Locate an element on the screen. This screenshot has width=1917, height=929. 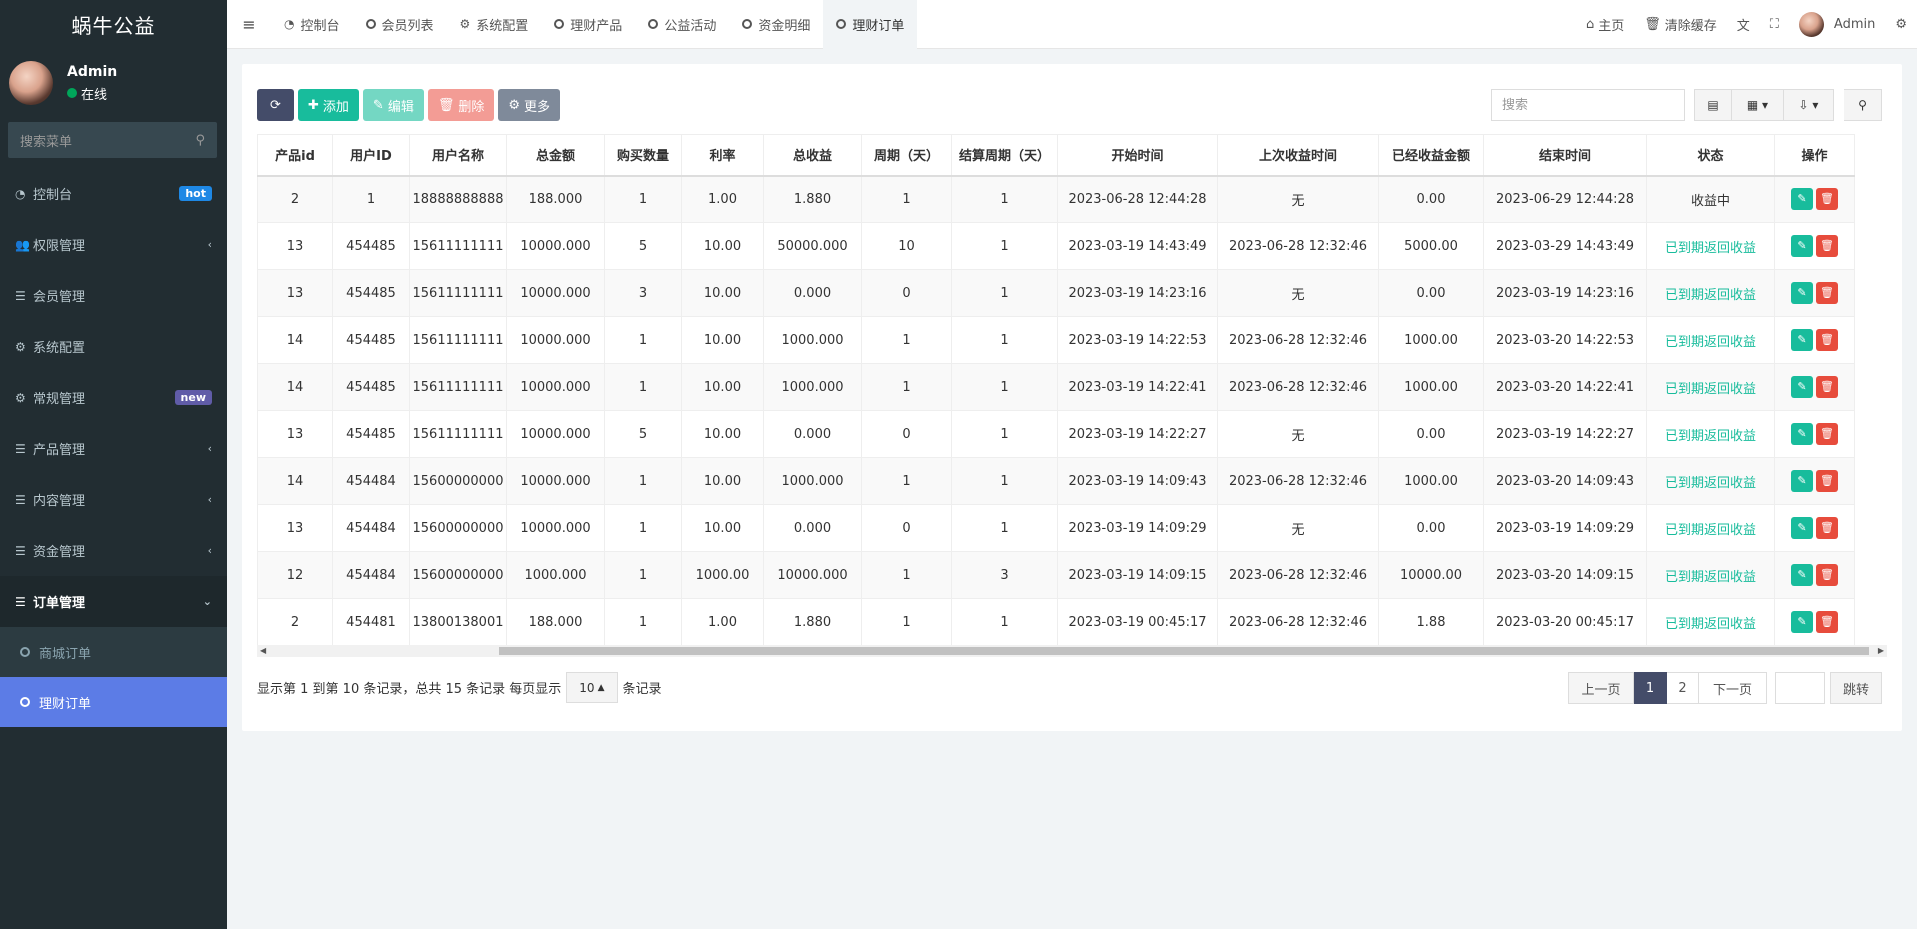
tab-6: 理财订单 is located at coordinates (870, 24).